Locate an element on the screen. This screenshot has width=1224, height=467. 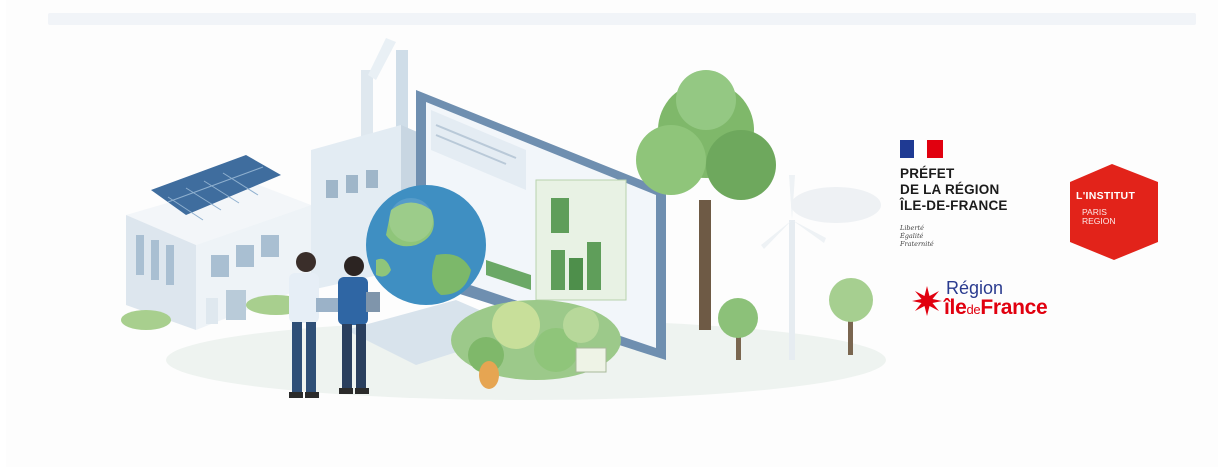
devise-liberte: Liberté is located at coordinates (912, 228).